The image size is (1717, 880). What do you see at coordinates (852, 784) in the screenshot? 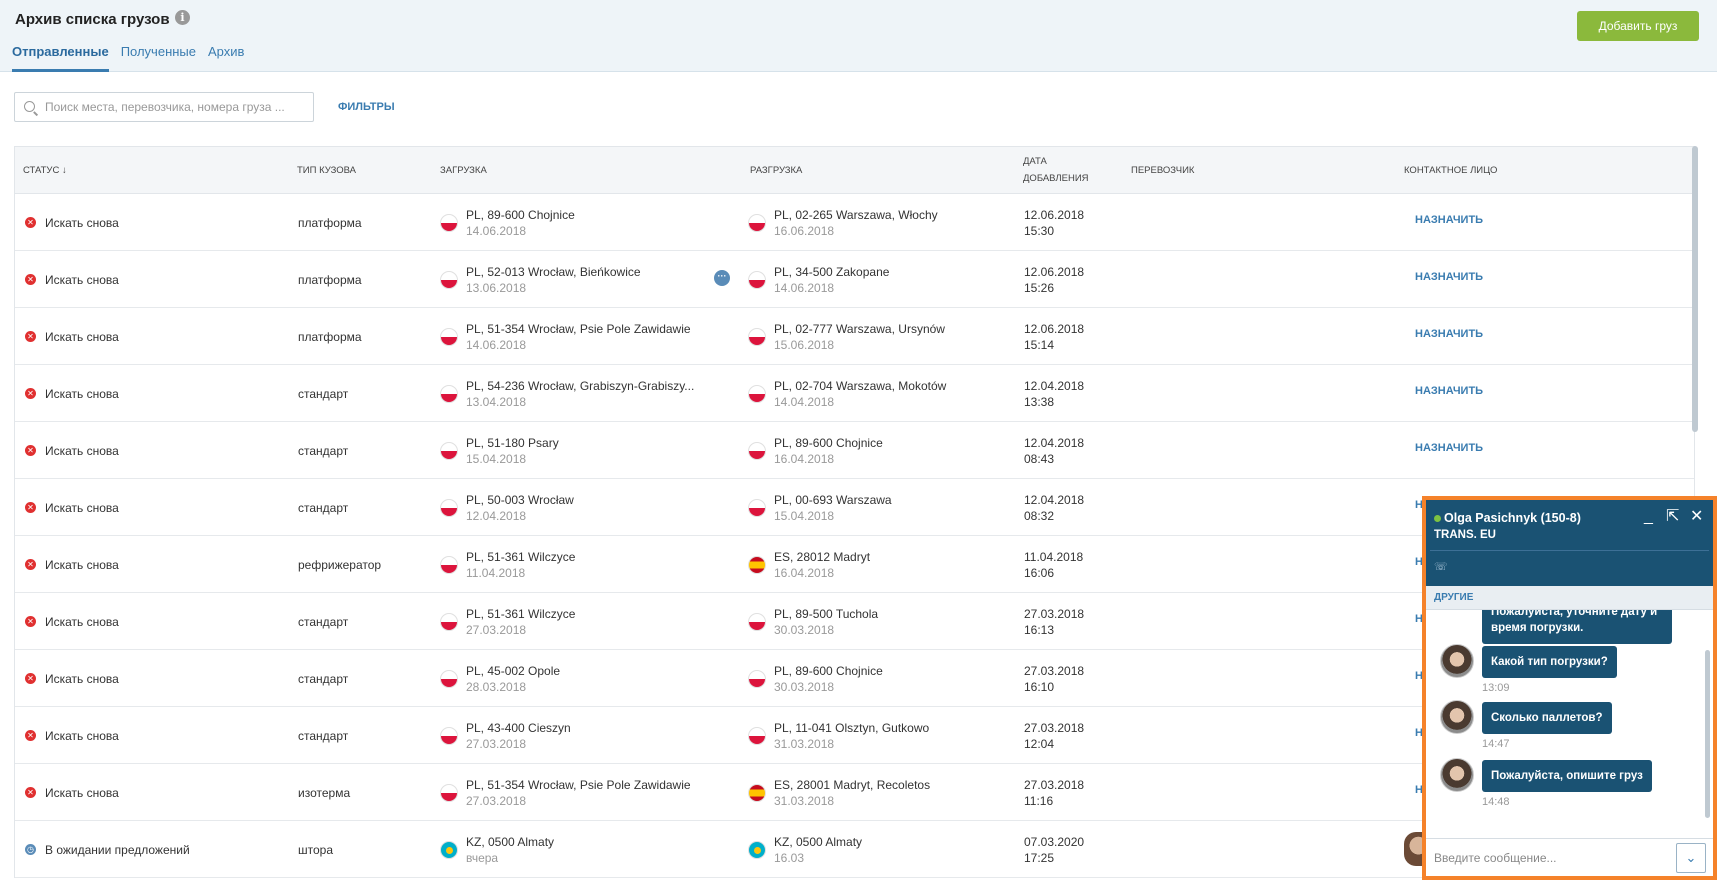
I see `unloading-place: ES, 28001 Madryt, Recoletos` at bounding box center [852, 784].